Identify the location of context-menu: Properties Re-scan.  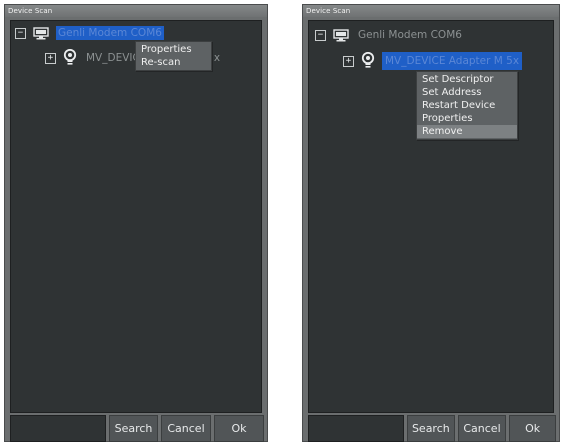
(173, 56).